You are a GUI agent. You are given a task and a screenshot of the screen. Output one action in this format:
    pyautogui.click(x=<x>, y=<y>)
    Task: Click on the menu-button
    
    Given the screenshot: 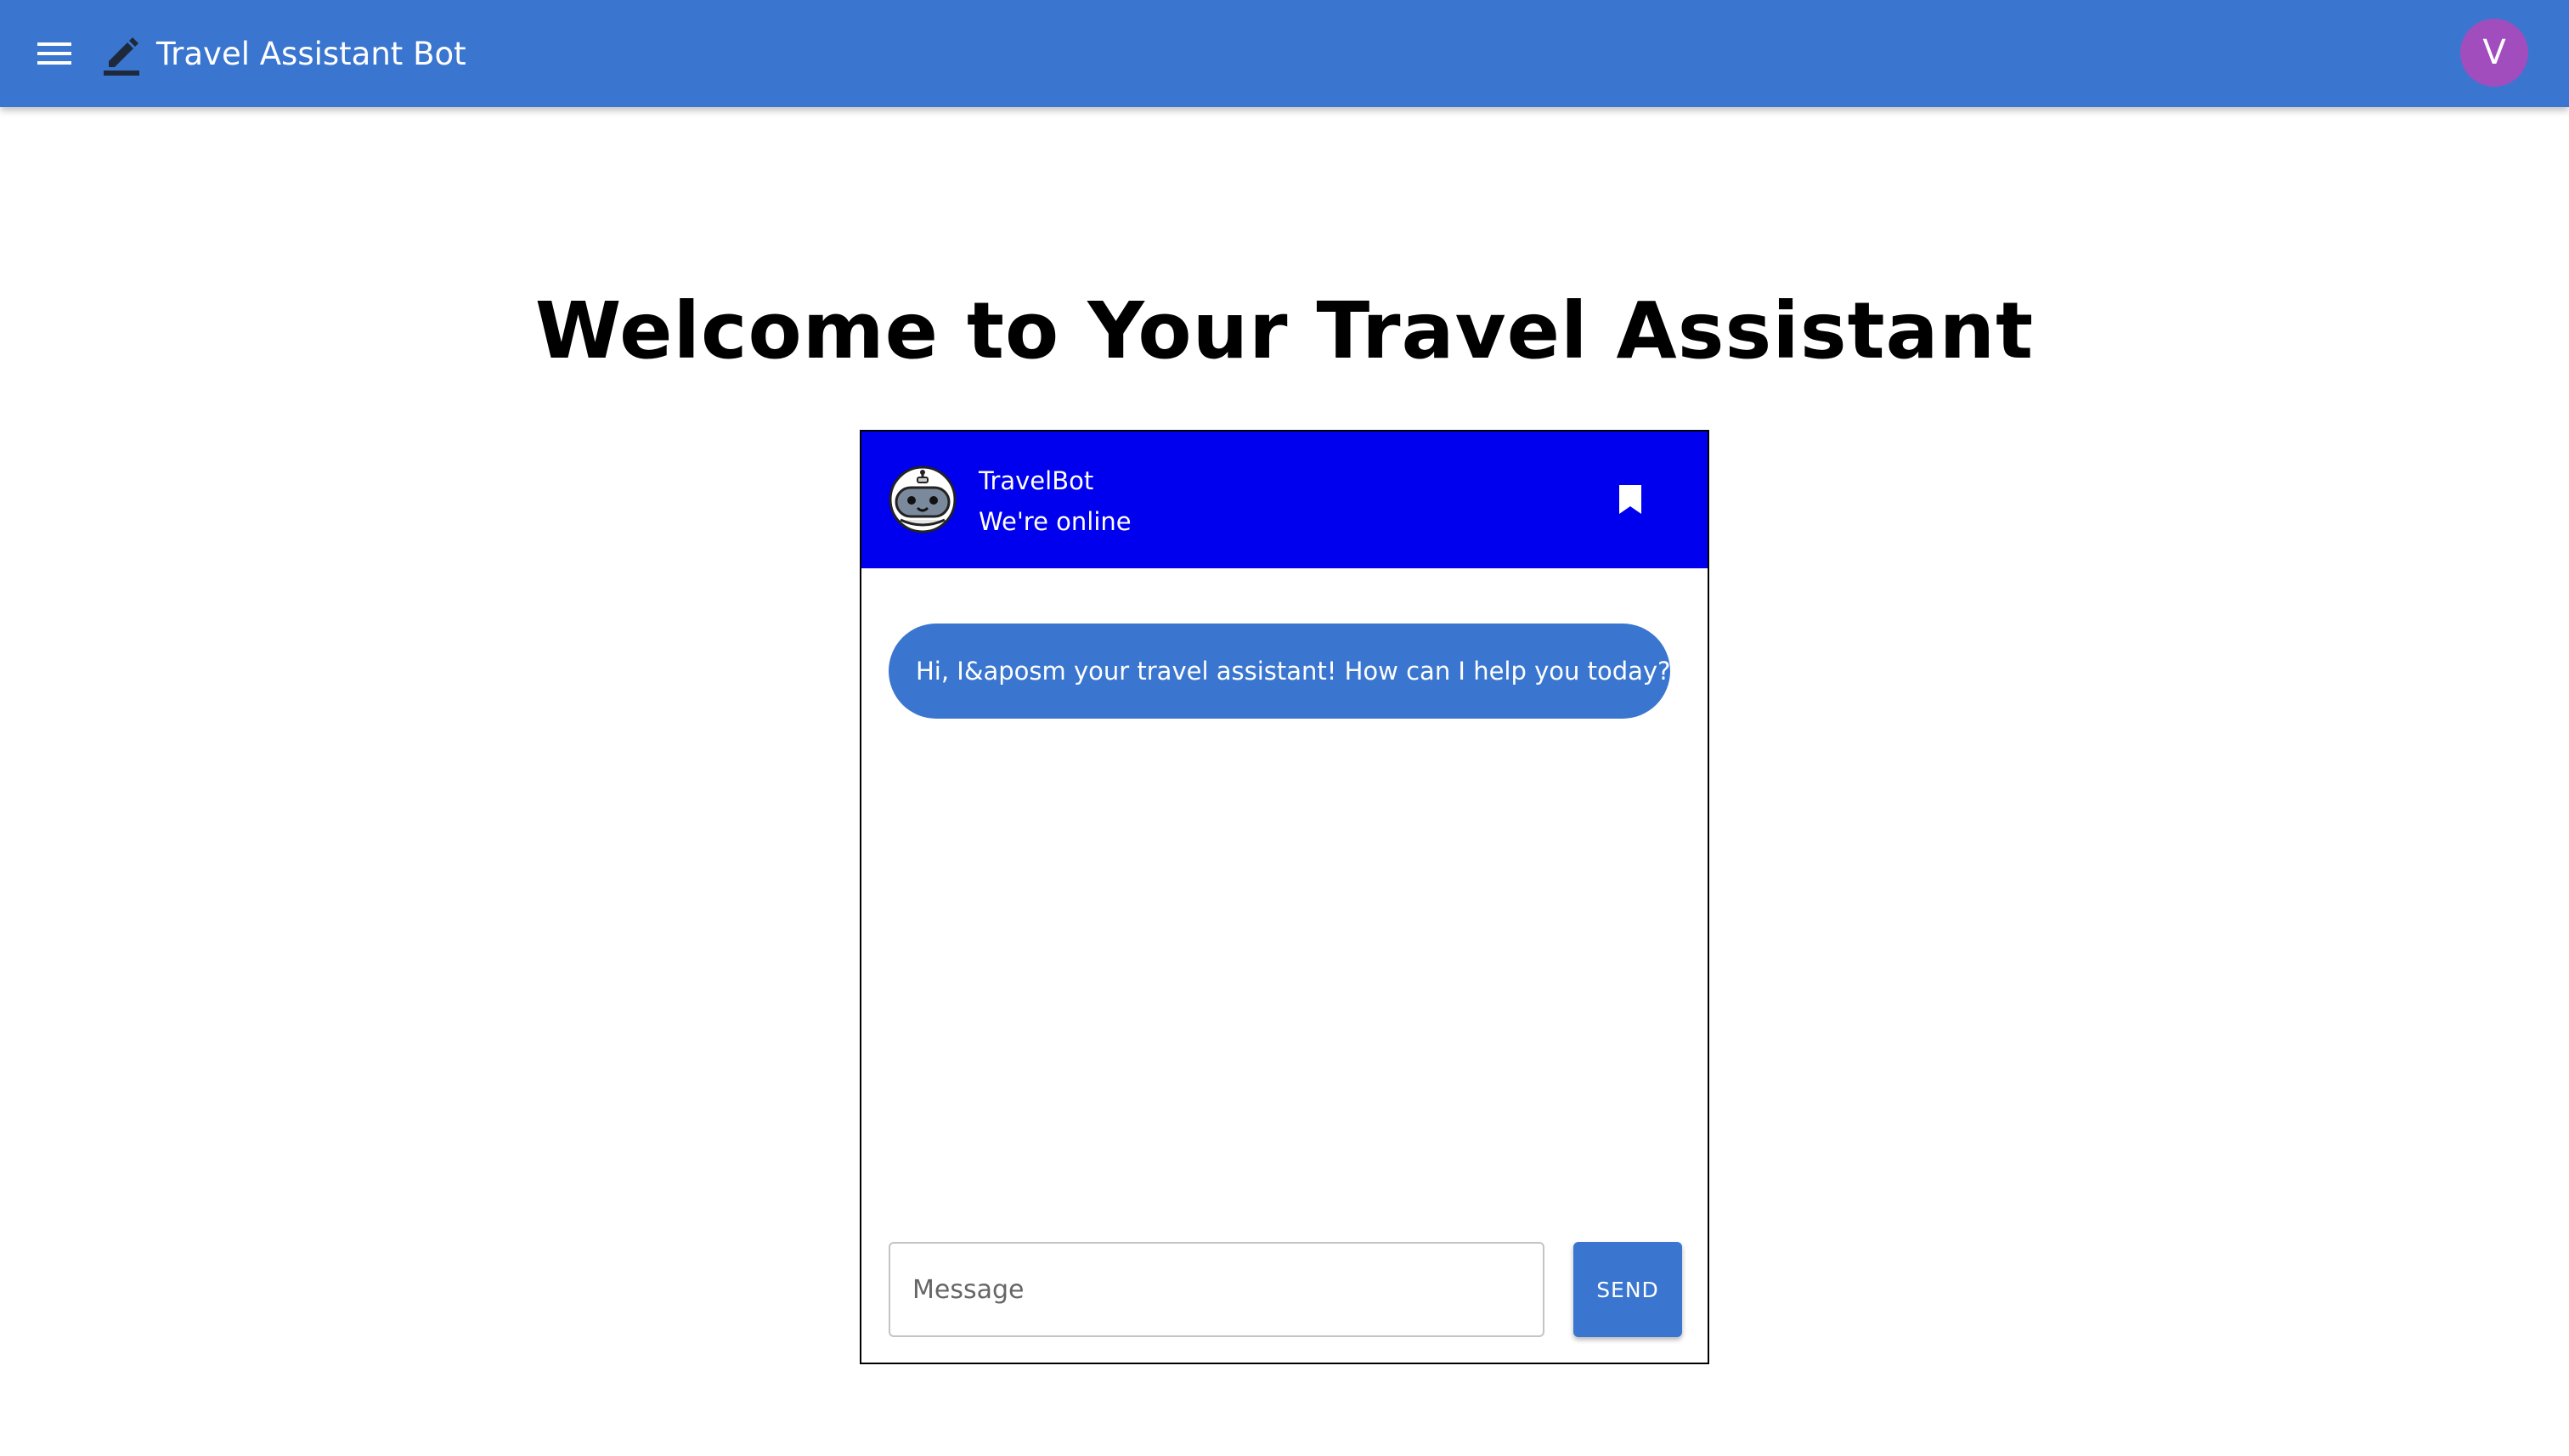 What is the action you would take?
    pyautogui.click(x=55, y=53)
    